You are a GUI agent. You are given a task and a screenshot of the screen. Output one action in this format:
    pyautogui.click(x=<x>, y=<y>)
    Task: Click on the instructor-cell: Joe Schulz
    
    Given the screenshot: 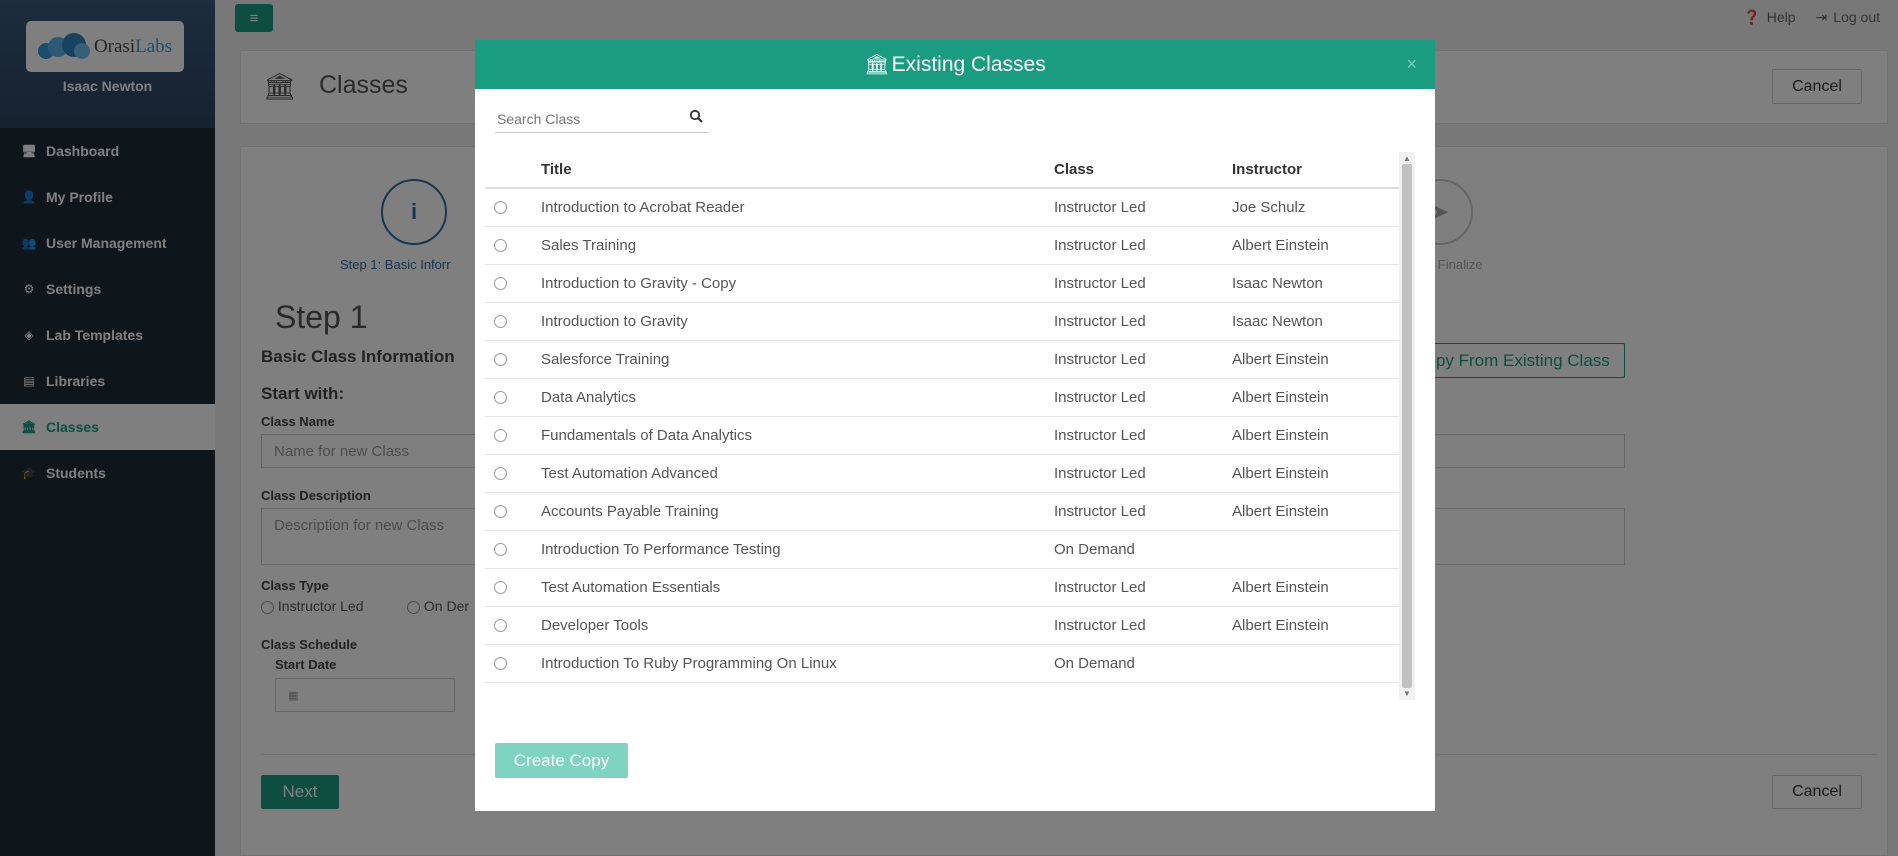 What is the action you would take?
    pyautogui.click(x=1315, y=207)
    